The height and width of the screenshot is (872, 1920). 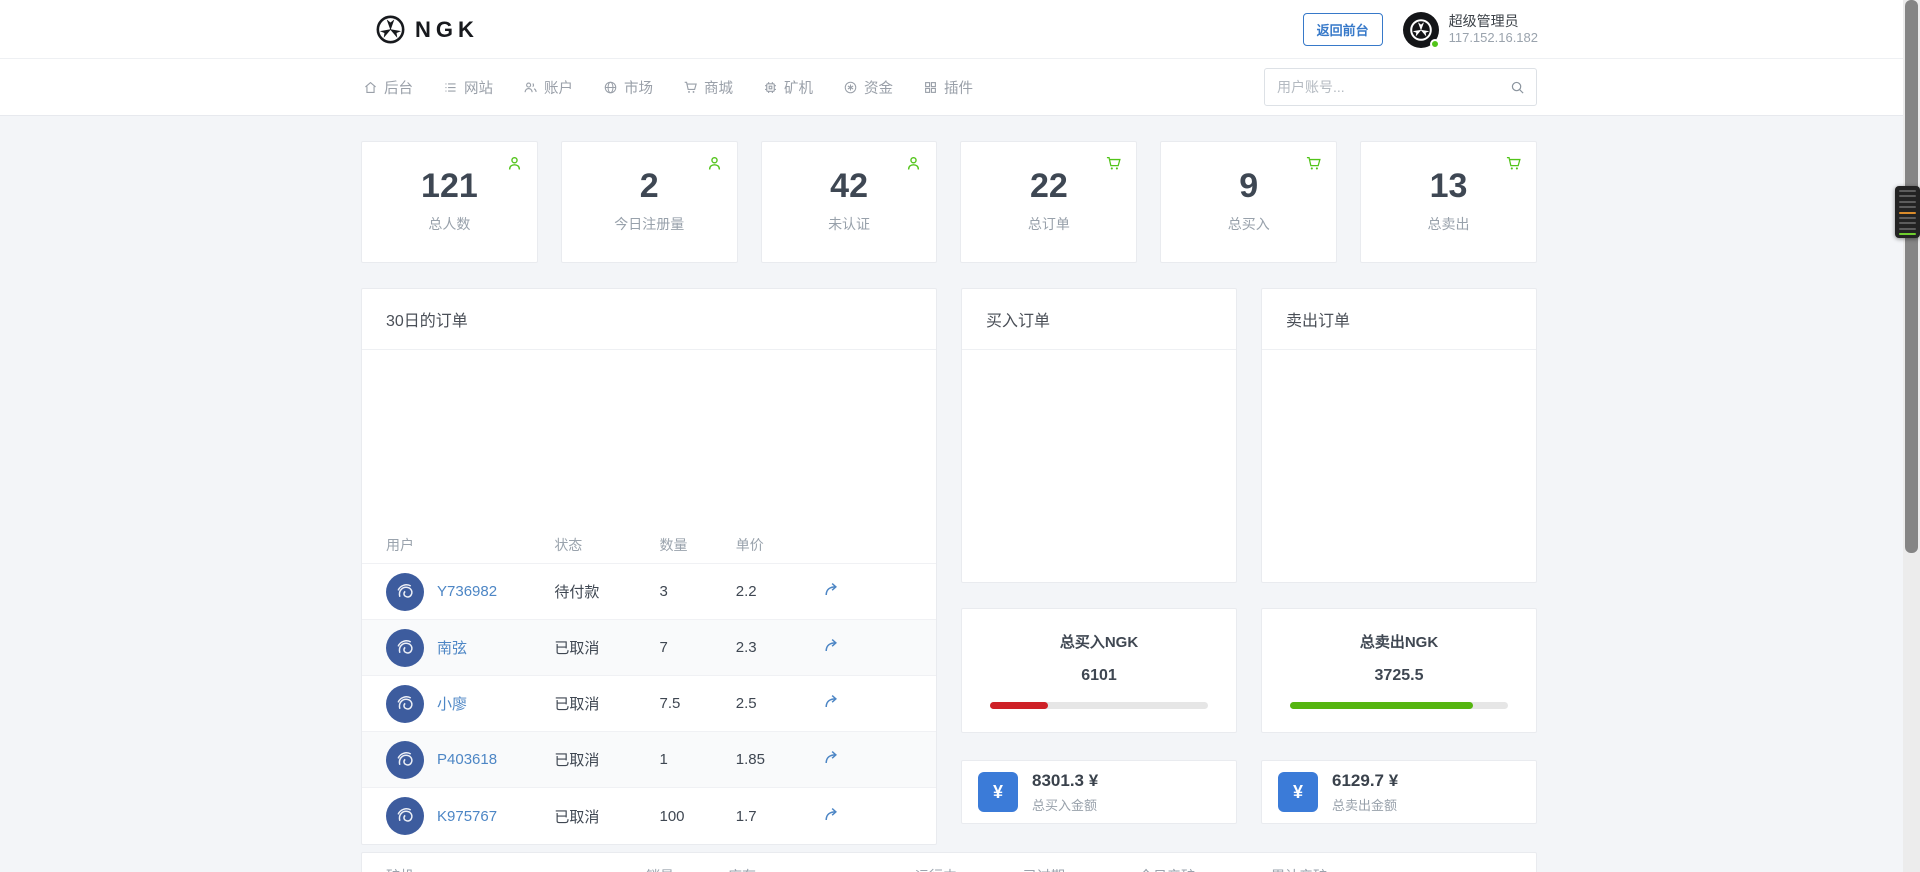 I want to click on search-icon, so click(x=1517, y=87).